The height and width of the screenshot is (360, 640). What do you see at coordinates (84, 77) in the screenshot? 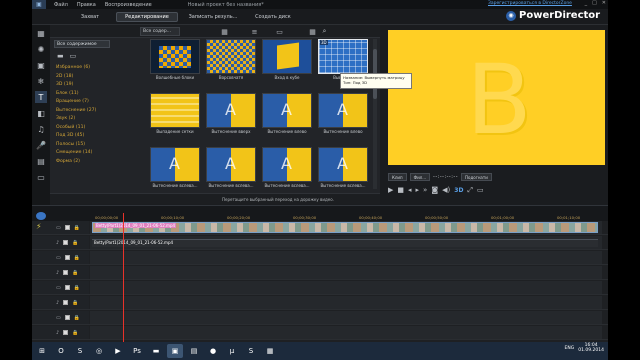
I see `category-item: 2D (18)` at bounding box center [84, 77].